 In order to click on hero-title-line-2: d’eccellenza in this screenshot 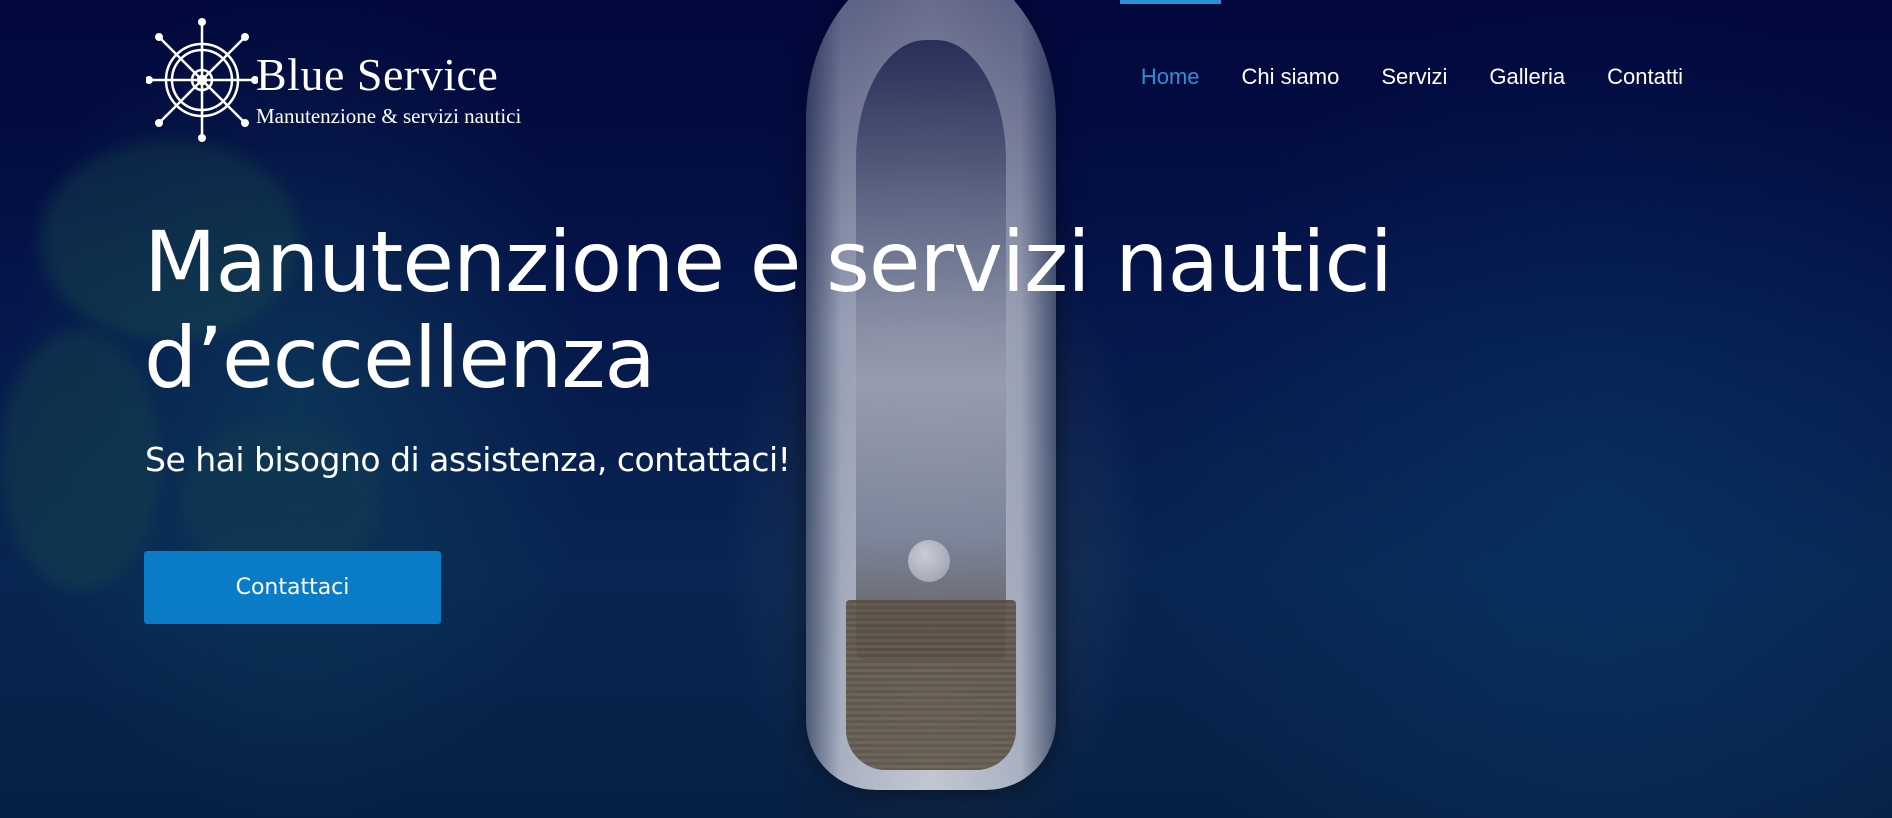, I will do `click(400, 358)`.